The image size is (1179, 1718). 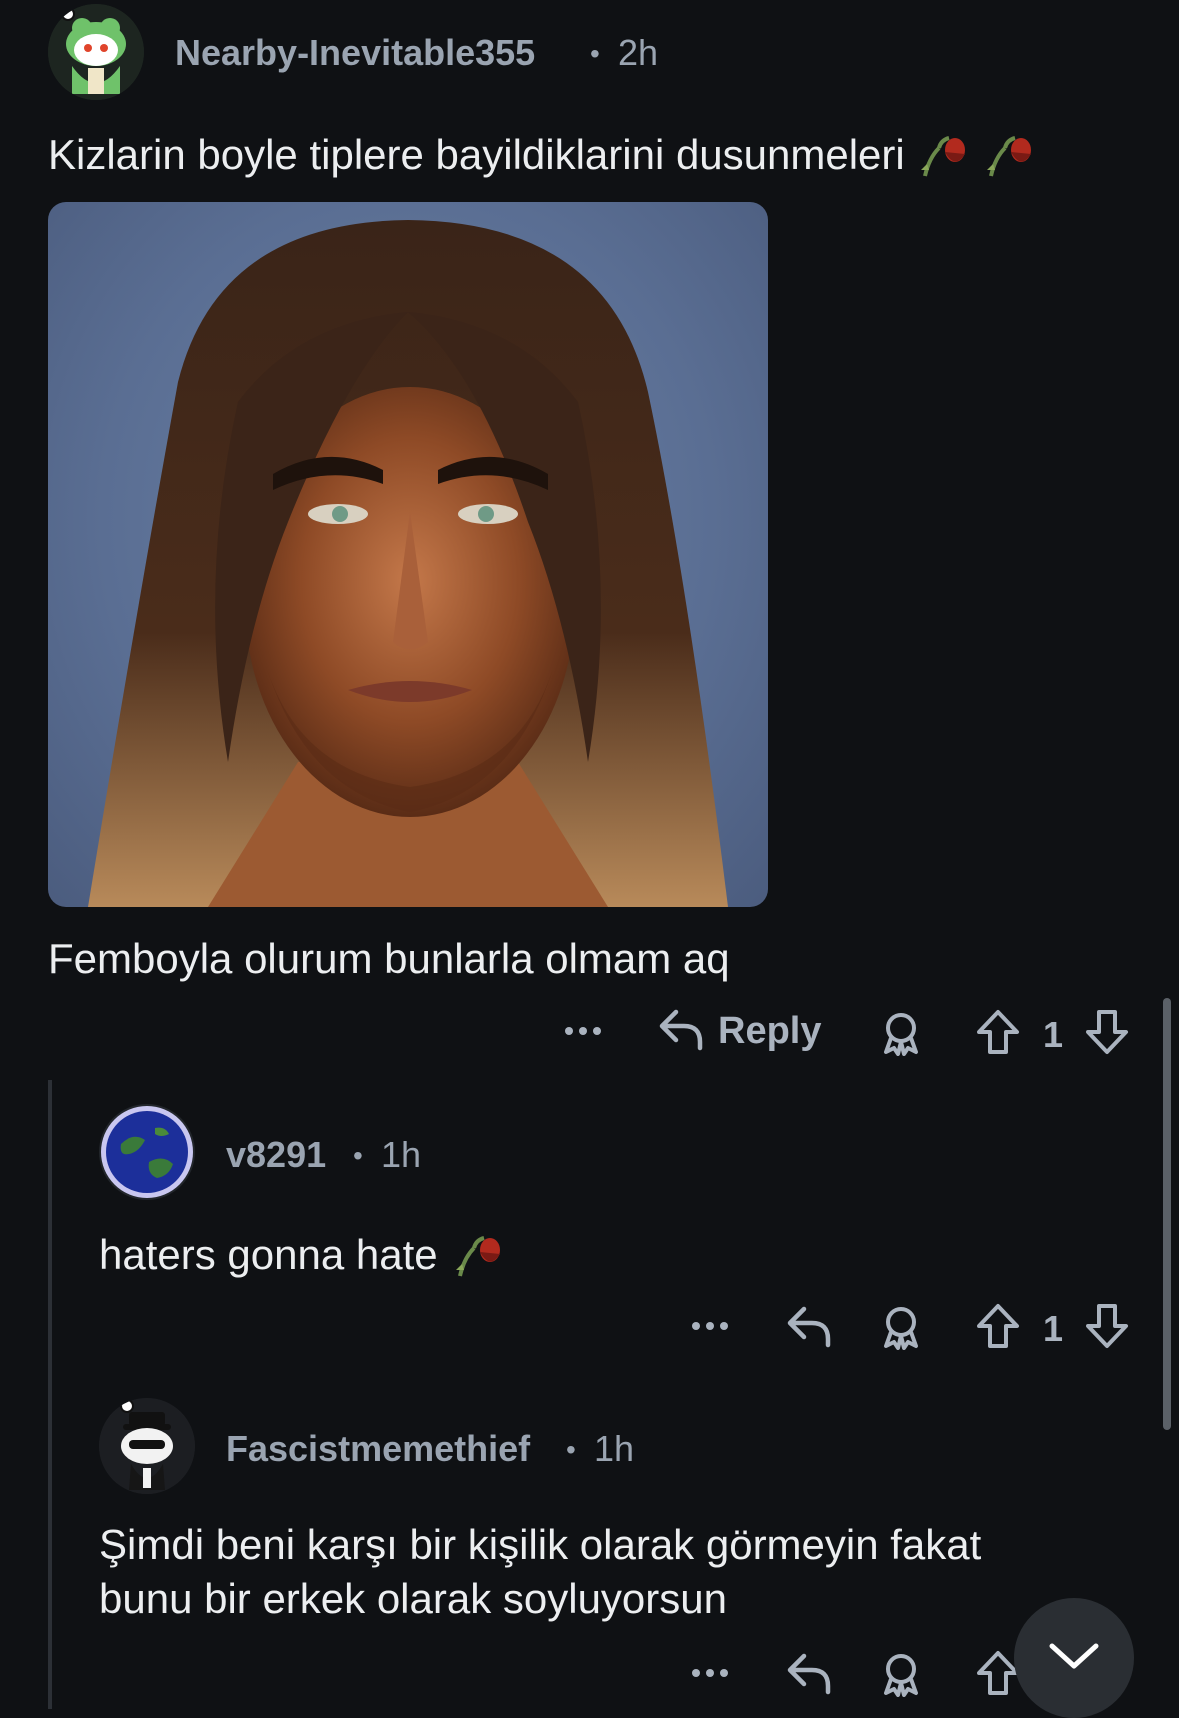 What do you see at coordinates (378, 1449) in the screenshot?
I see `username: Fascistmemethief` at bounding box center [378, 1449].